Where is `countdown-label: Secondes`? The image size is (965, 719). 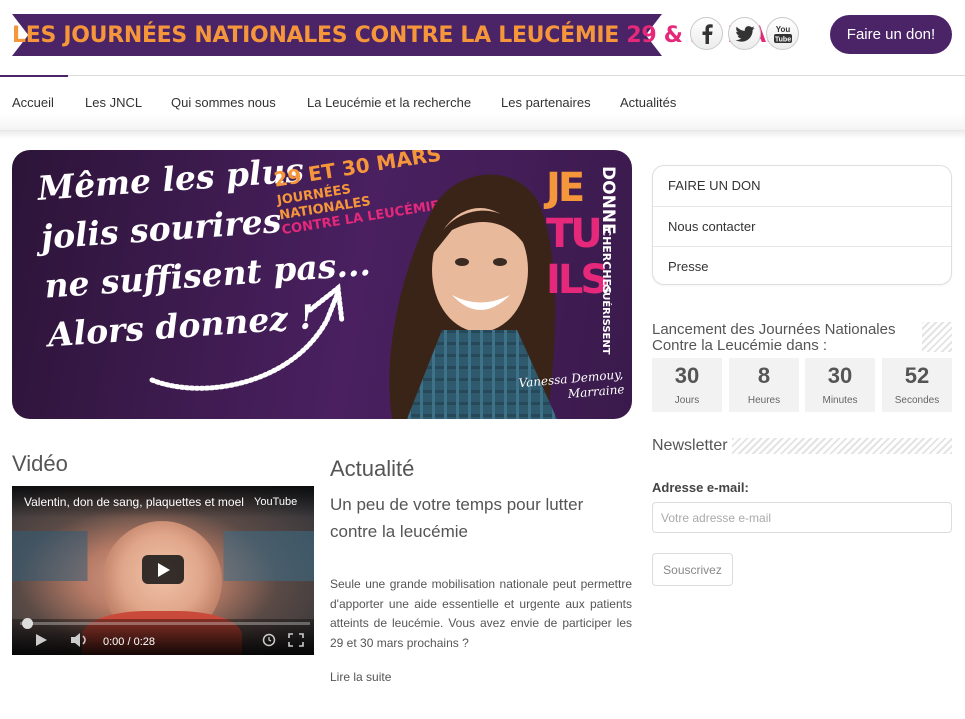 countdown-label: Secondes is located at coordinates (917, 400).